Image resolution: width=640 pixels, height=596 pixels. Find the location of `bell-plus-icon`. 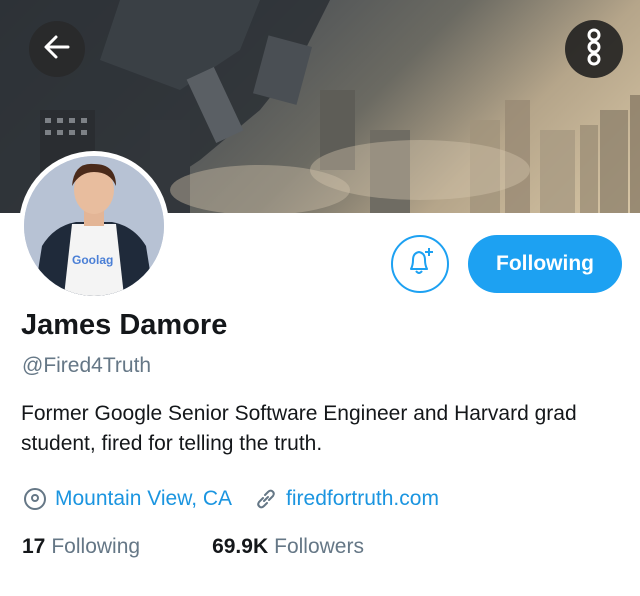

bell-plus-icon is located at coordinates (420, 264).